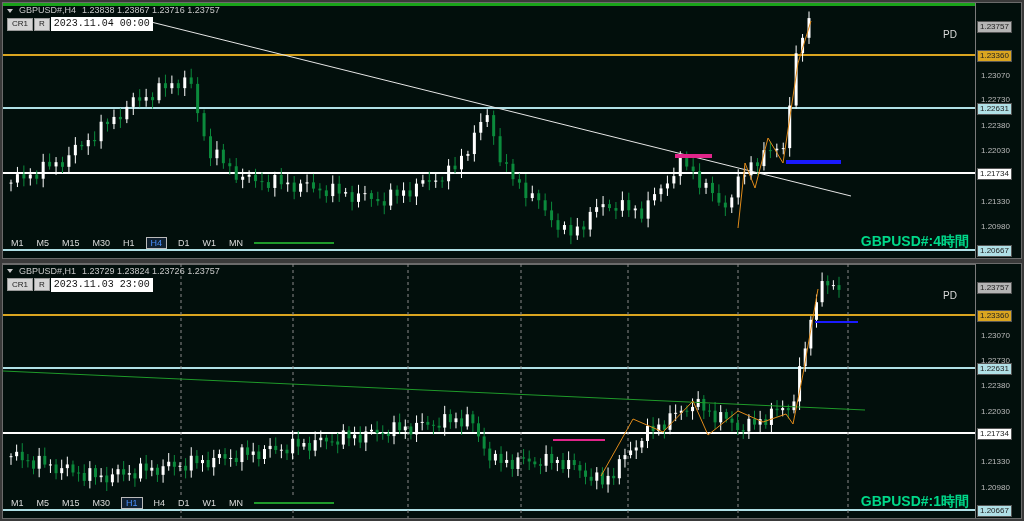  Describe the element at coordinates (151, 10) in the screenshot. I see `ohlc-values: 1.23838 1.23867 1.23716 1.23757` at that location.